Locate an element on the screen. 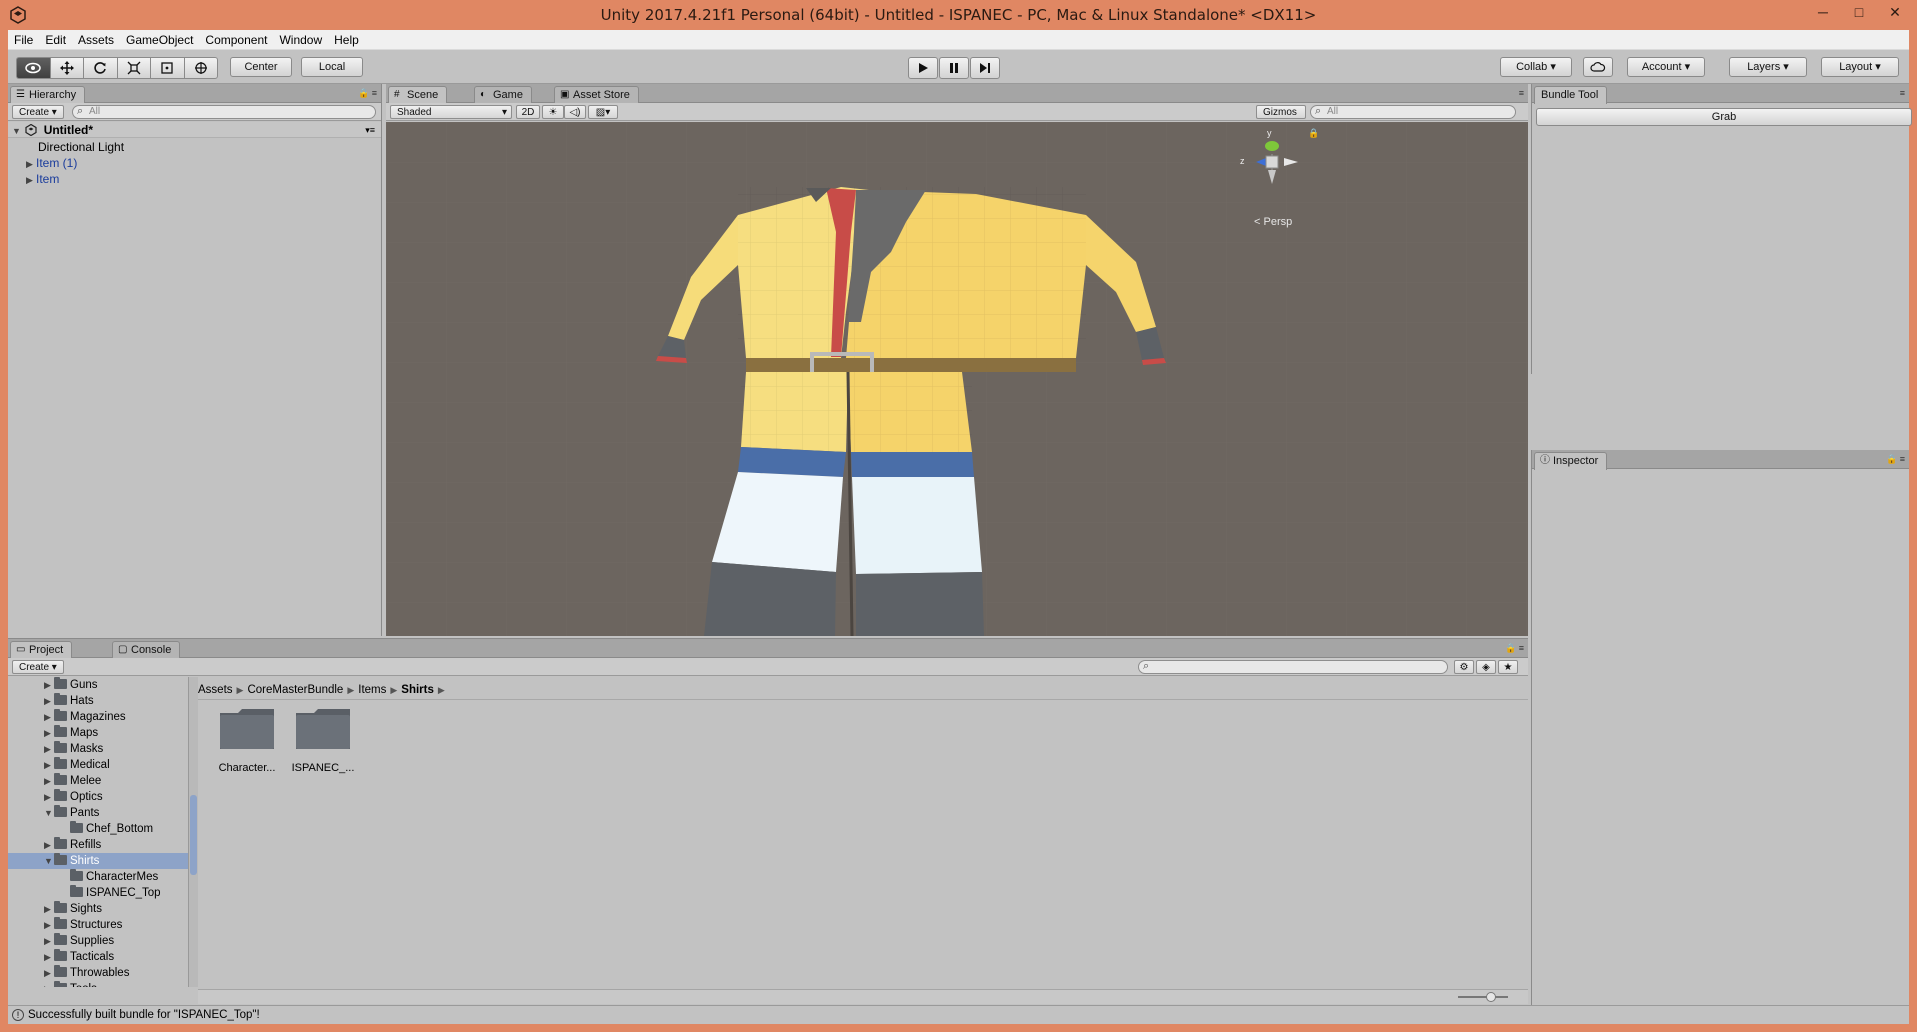 This screenshot has height=1032, width=1917. bundle-panel-options-icon: ≡ is located at coordinates (1902, 93).